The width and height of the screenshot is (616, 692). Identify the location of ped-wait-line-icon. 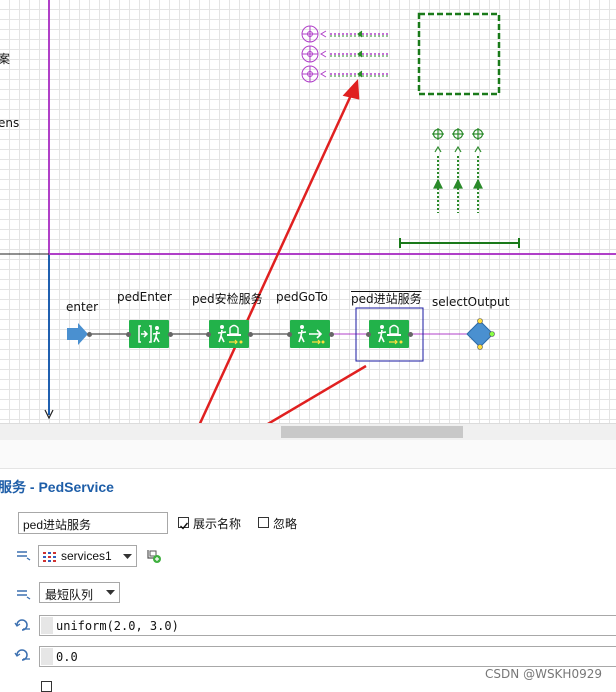
(459, 243).